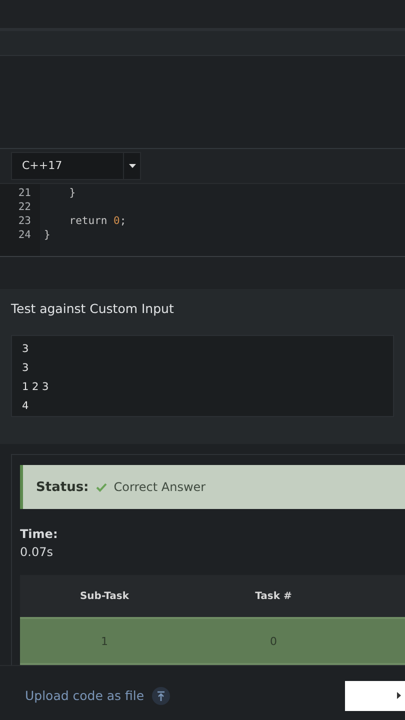  Describe the element at coordinates (132, 166) in the screenshot. I see `caret-icon` at that location.